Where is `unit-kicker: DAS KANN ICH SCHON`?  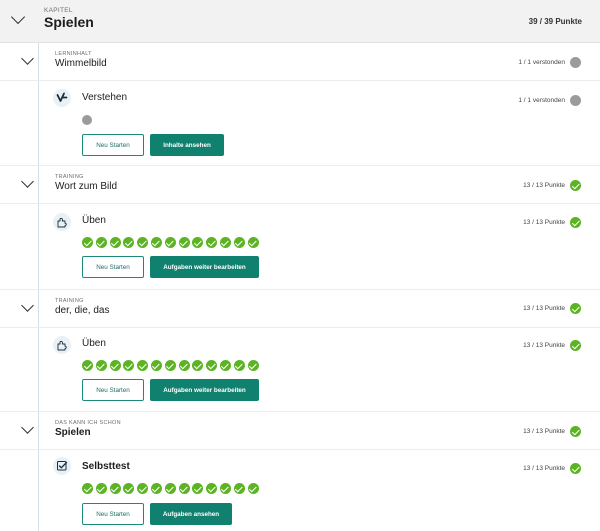
unit-kicker: DAS KANN ICH SCHON is located at coordinates (88, 423).